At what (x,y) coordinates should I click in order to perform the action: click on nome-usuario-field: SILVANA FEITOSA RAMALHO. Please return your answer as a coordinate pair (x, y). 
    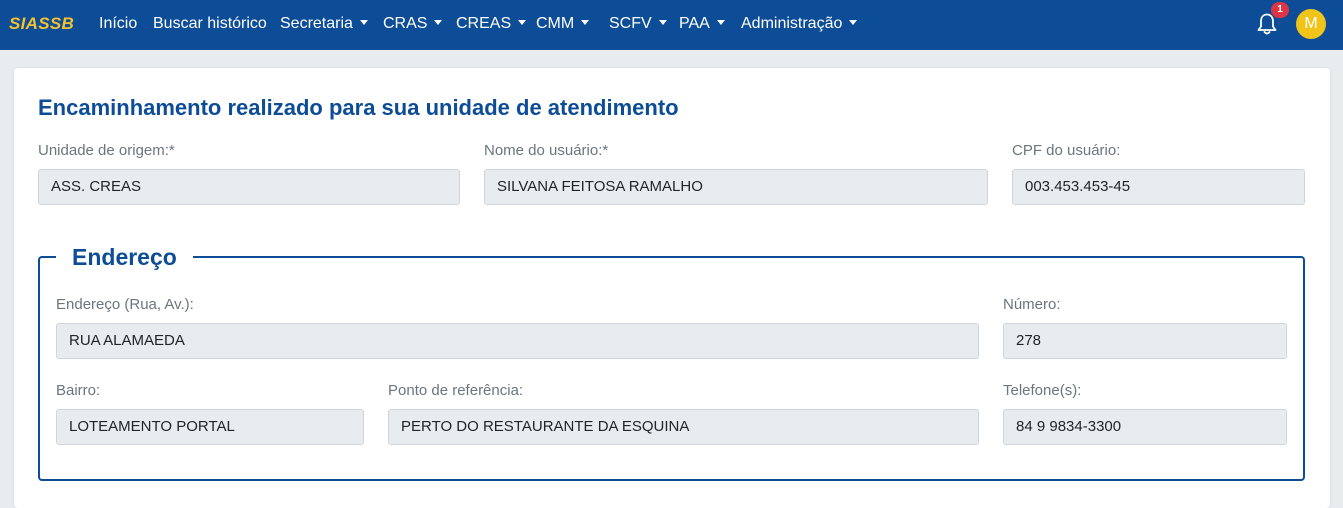
    Looking at the image, I should click on (736, 187).